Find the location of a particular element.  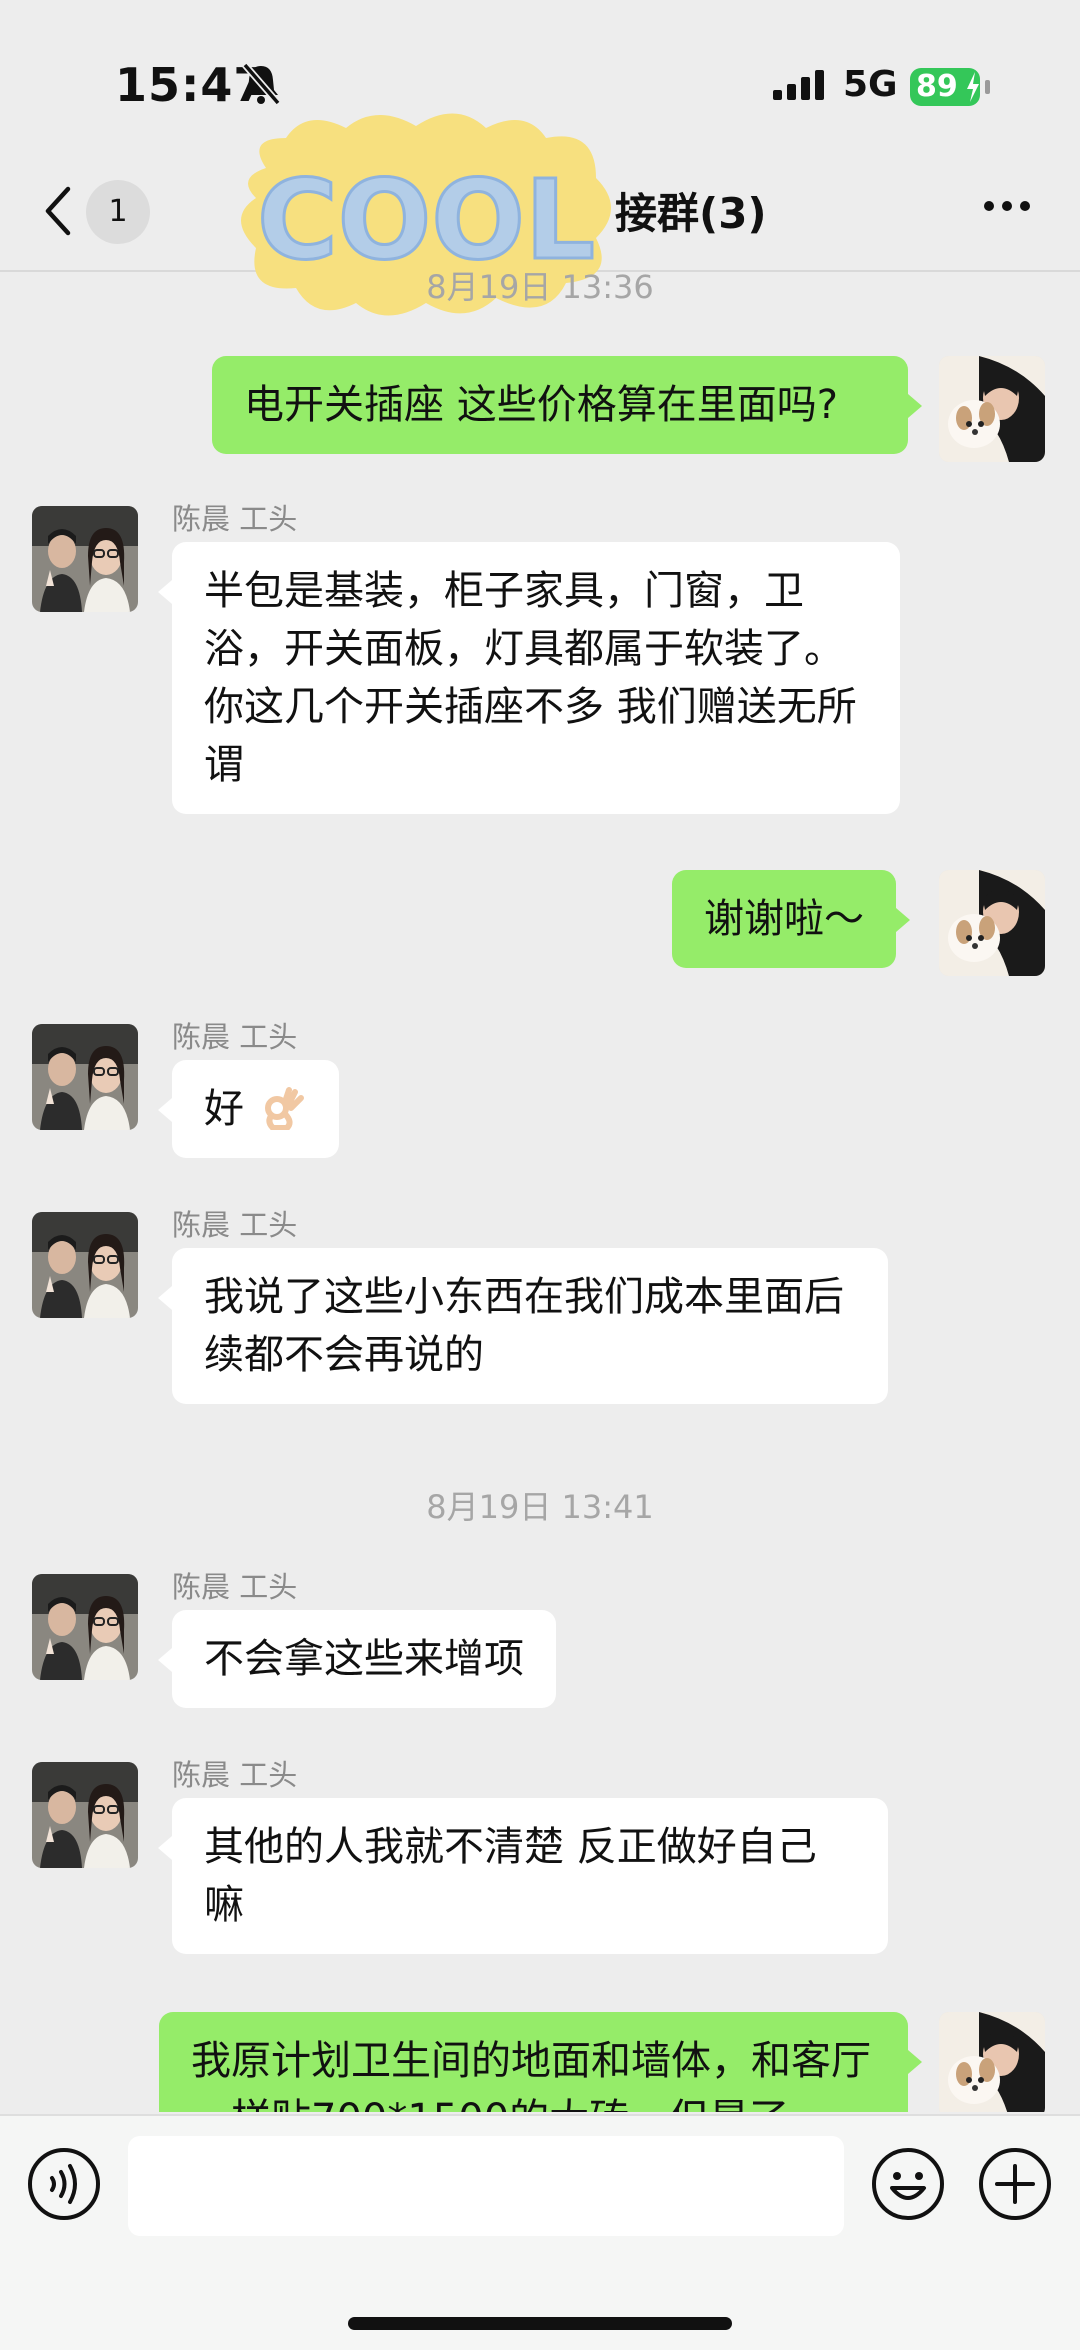

message-bubble-incoming: 不会拿这些来增项 is located at coordinates (357, 1659).